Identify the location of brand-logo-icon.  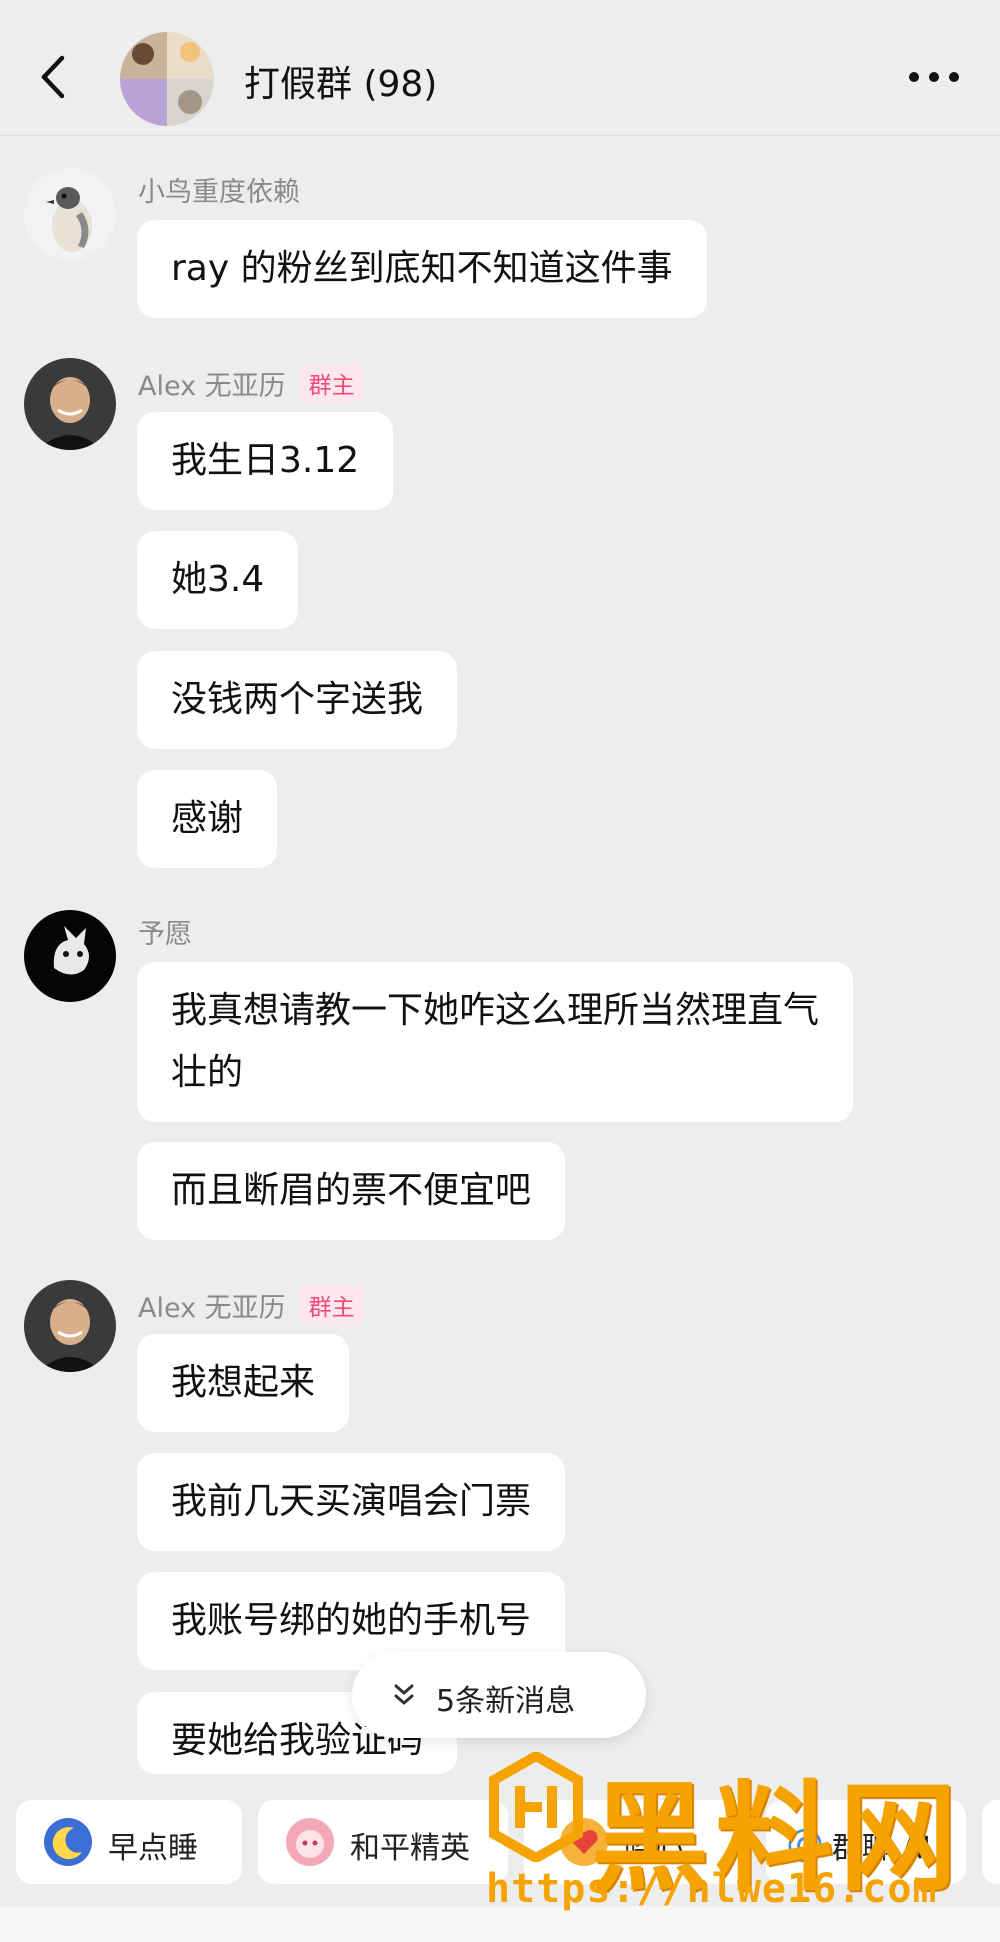
(536, 1807).